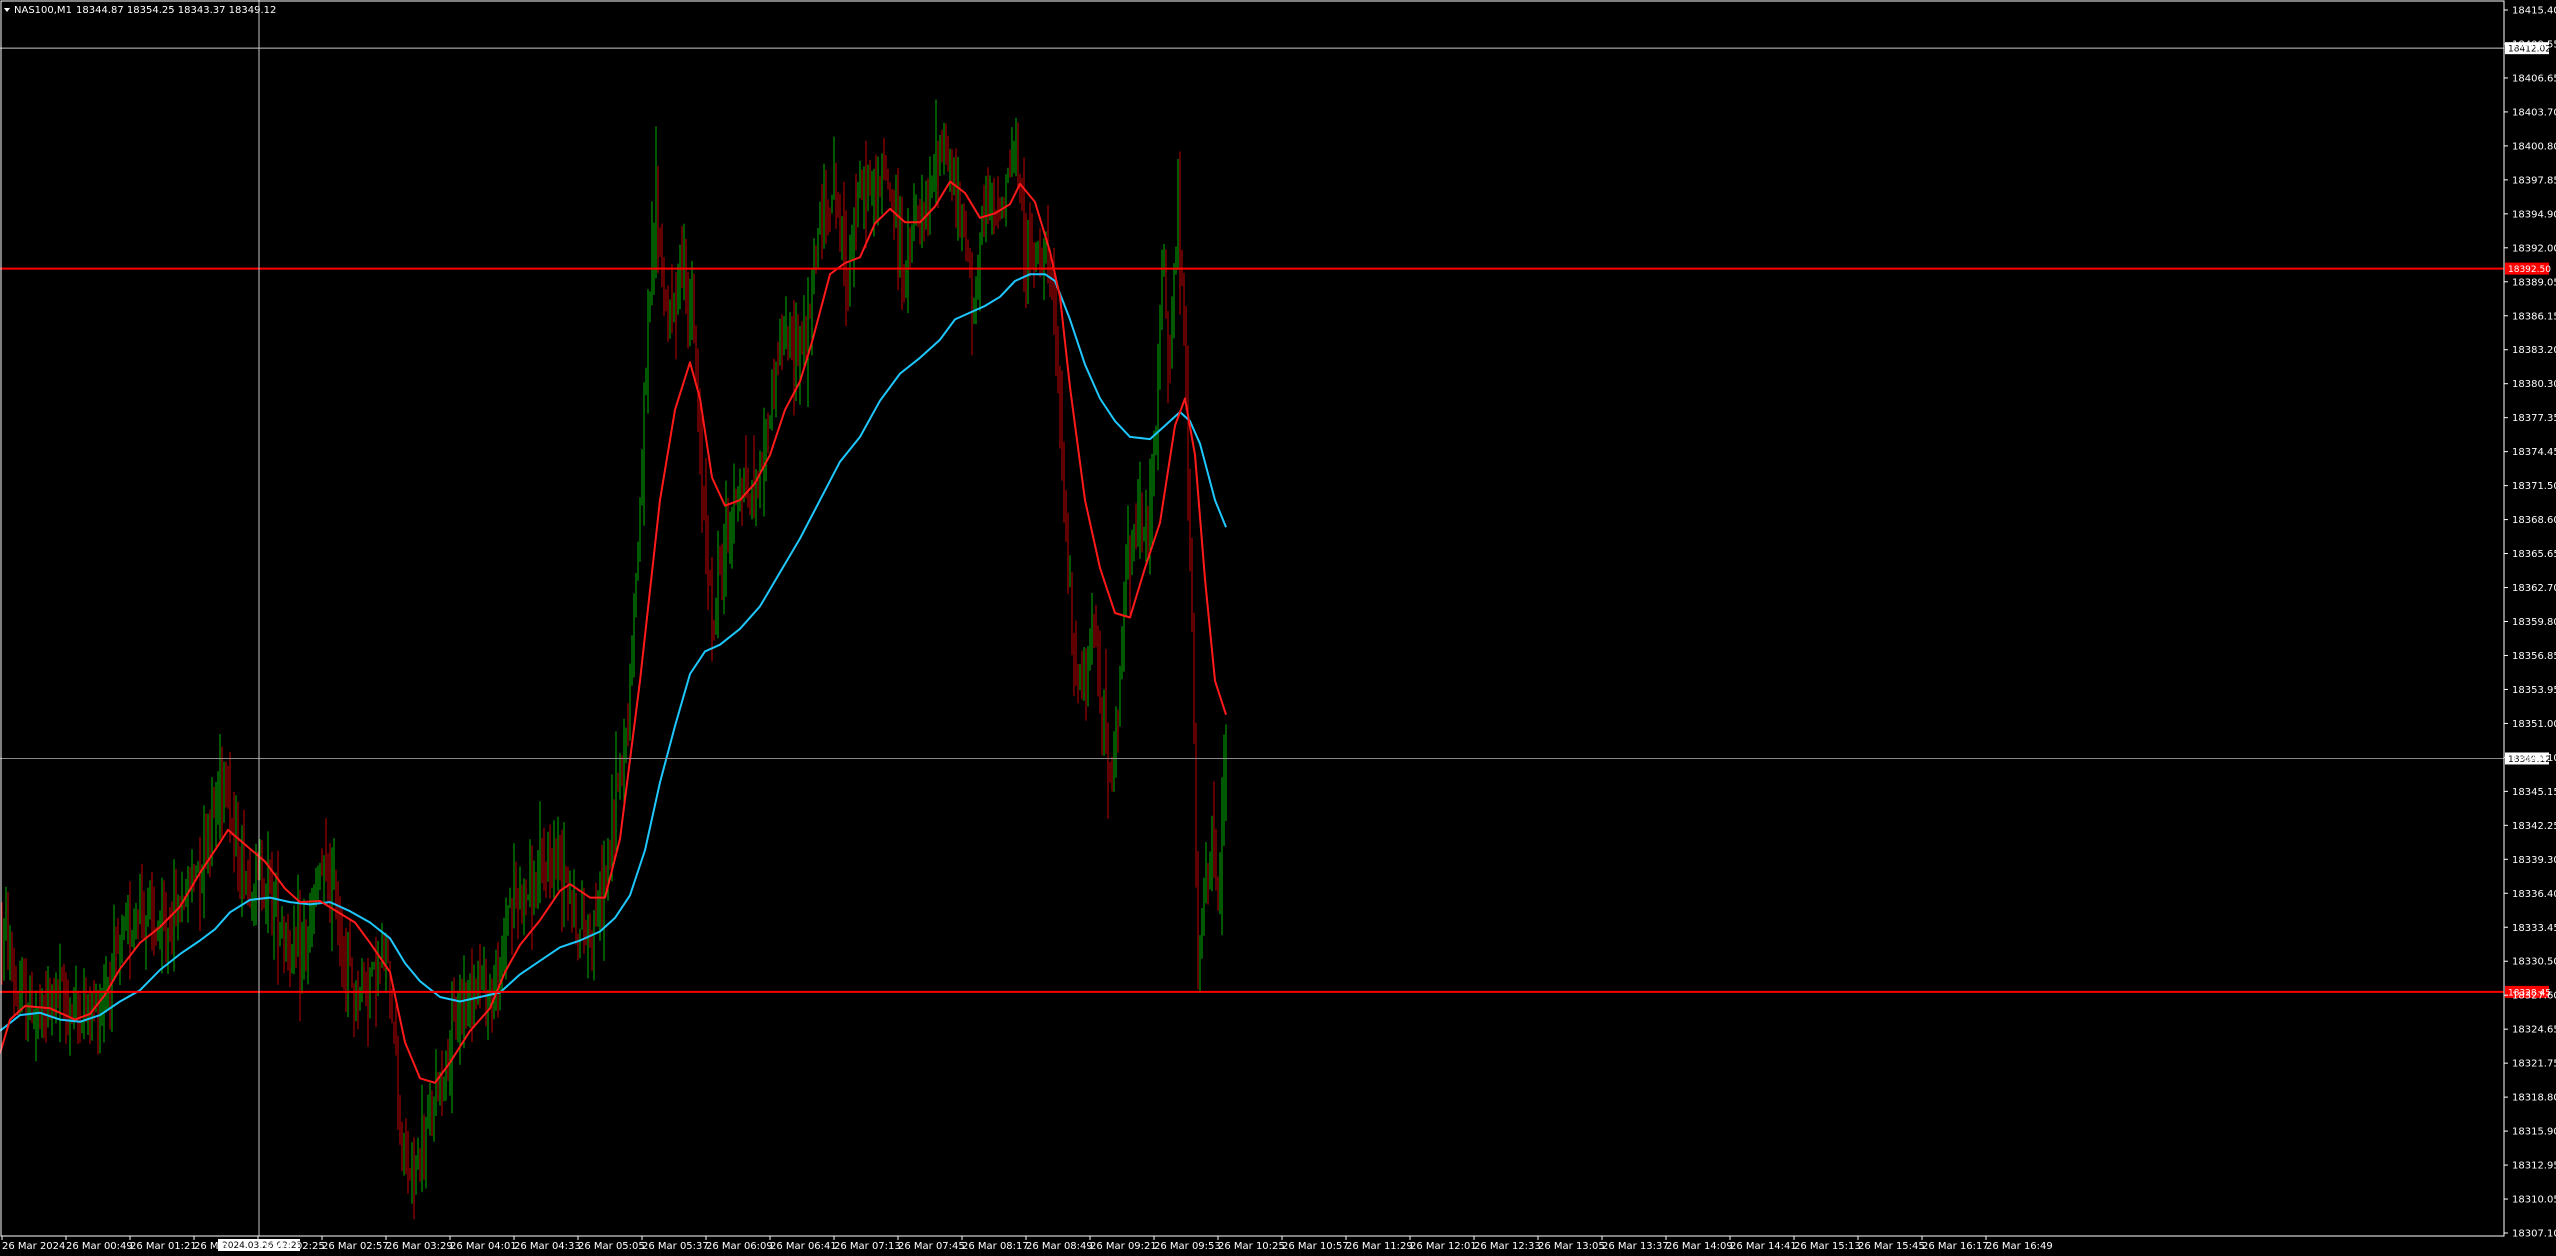  I want to click on y-axis-tick-label: 18380.30, so click(2534, 384).